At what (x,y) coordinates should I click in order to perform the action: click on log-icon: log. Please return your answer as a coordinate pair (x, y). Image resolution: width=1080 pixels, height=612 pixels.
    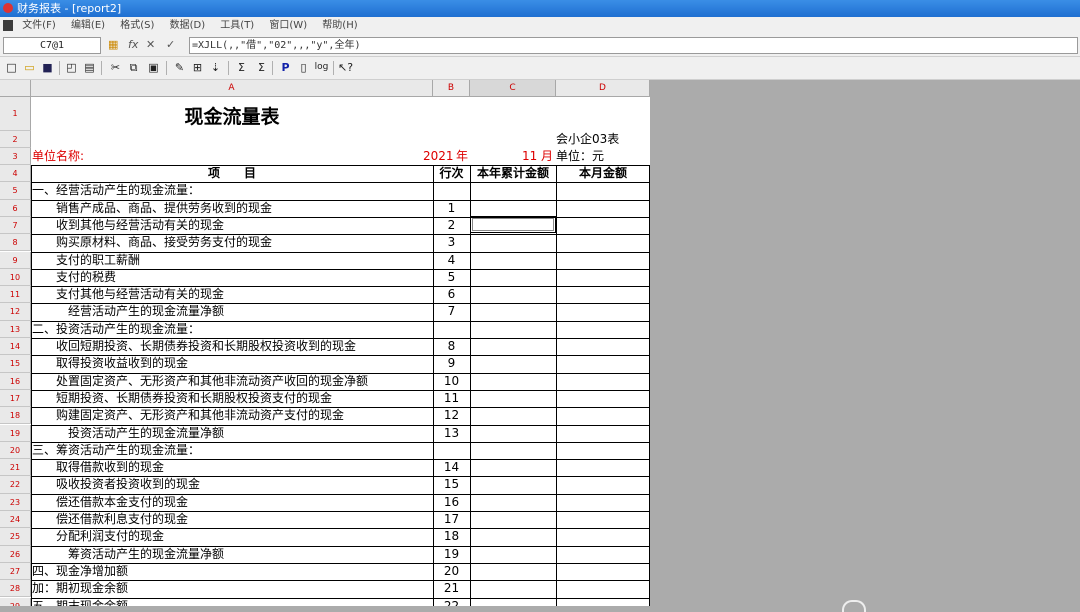
    Looking at the image, I should click on (321, 67).